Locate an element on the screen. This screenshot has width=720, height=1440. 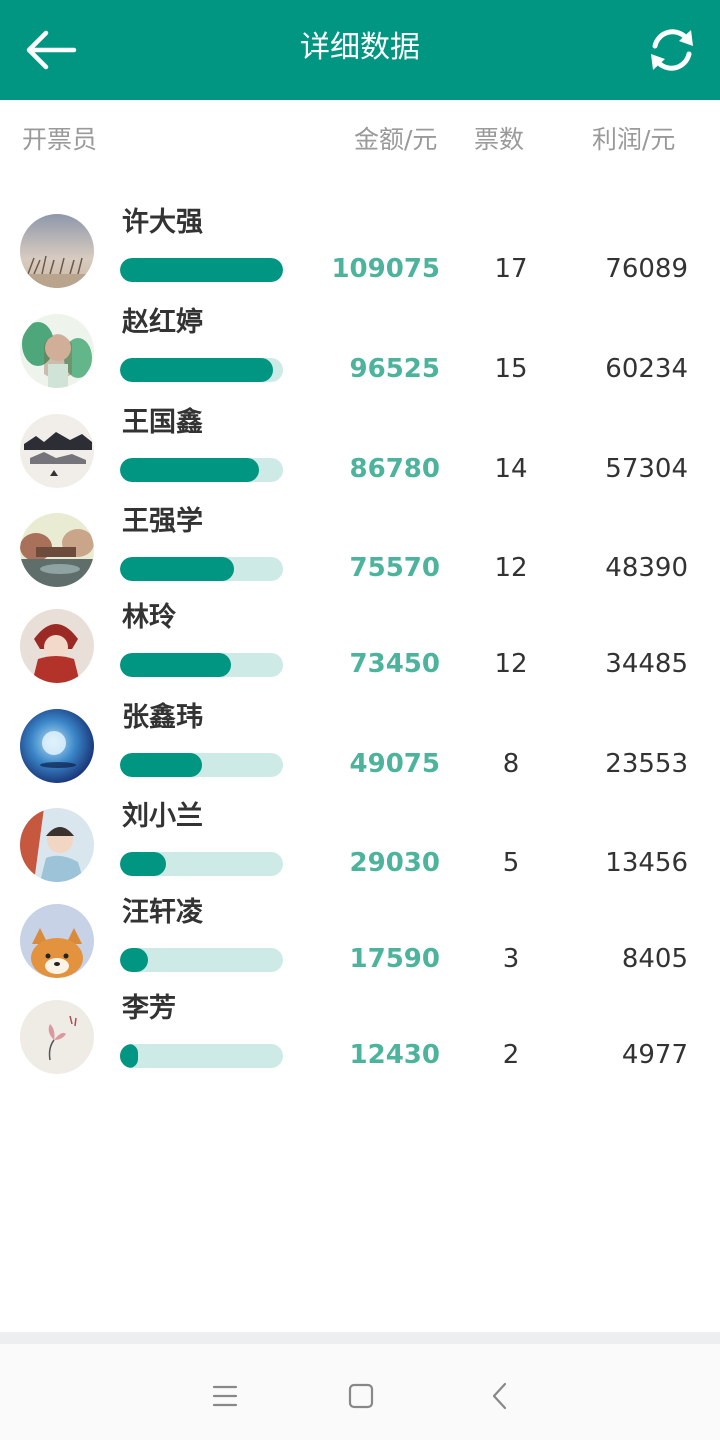
menu-icon is located at coordinates (225, 1396).